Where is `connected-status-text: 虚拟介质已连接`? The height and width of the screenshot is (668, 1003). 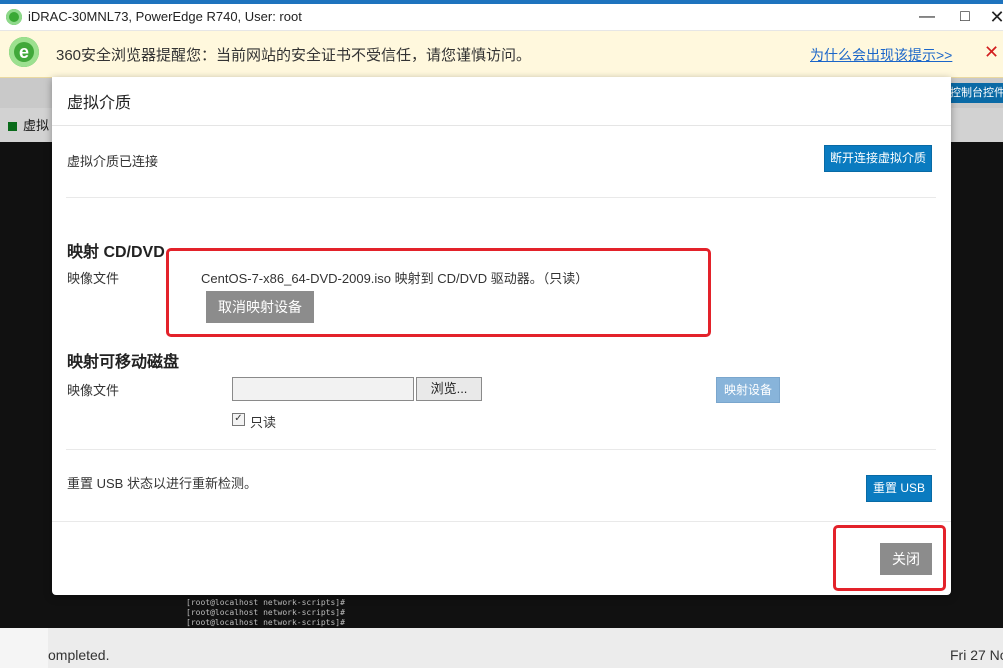 connected-status-text: 虚拟介质已连接 is located at coordinates (113, 161).